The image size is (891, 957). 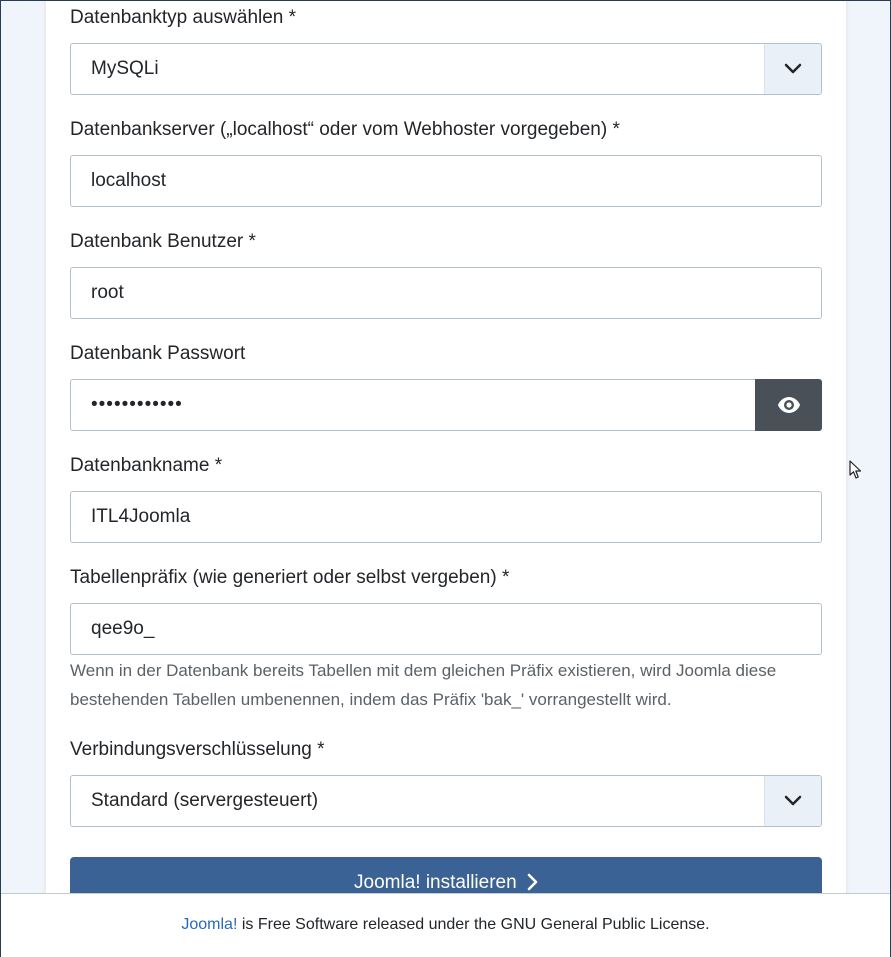 I want to click on db-type-select: MySQLi, so click(x=446, y=69).